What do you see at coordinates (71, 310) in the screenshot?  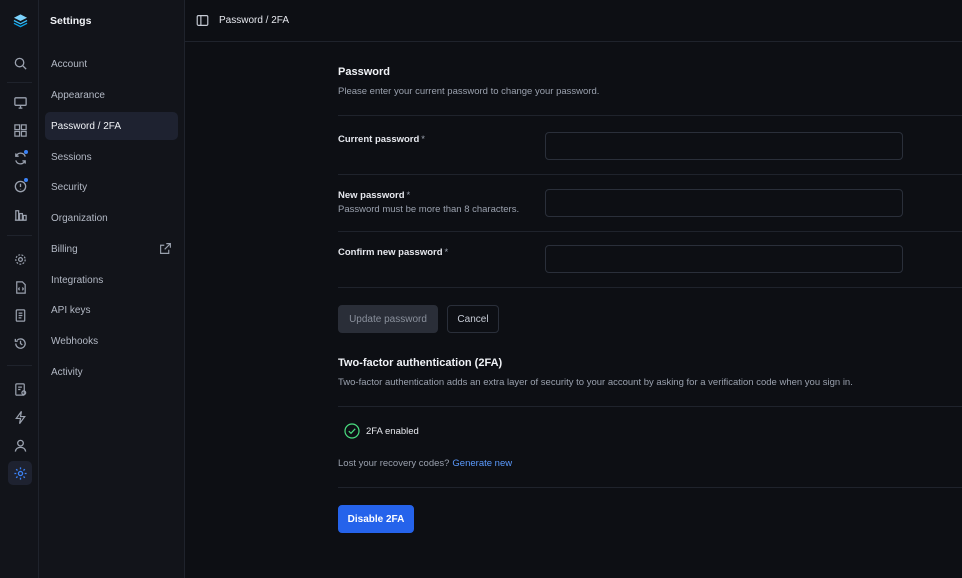 I see `sidebar-item-label: API keys` at bounding box center [71, 310].